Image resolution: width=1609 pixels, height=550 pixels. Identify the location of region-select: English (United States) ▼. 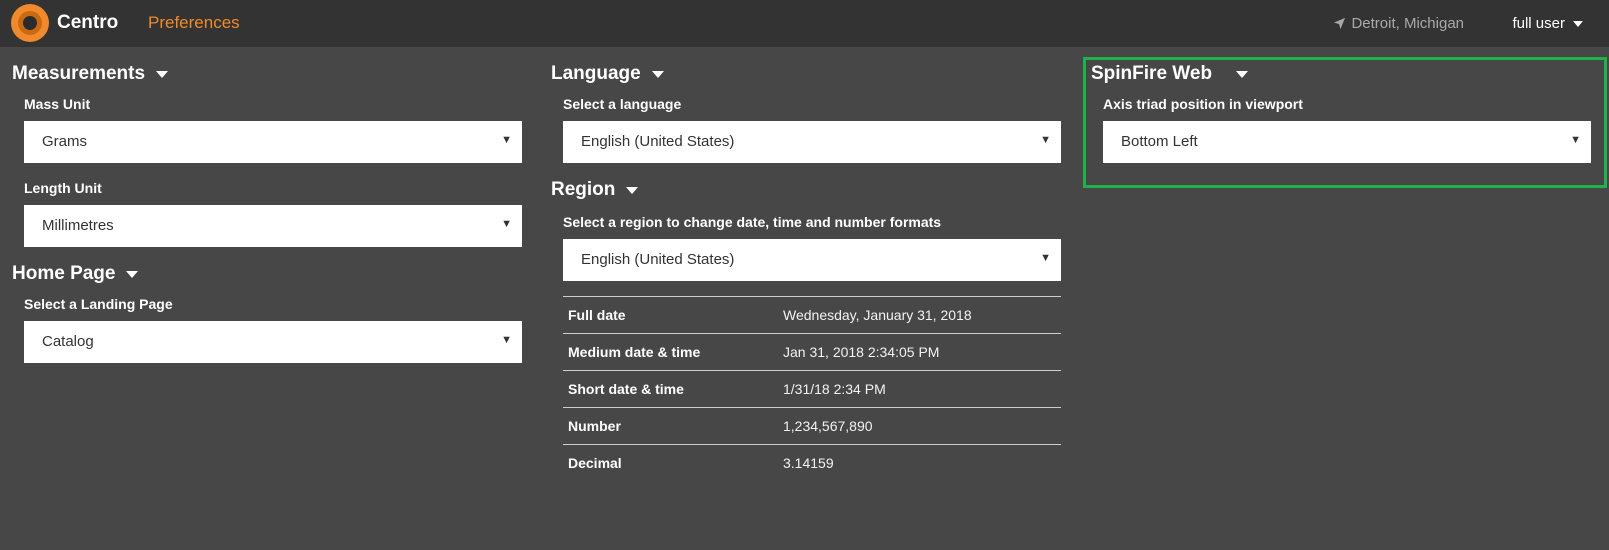
(812, 260).